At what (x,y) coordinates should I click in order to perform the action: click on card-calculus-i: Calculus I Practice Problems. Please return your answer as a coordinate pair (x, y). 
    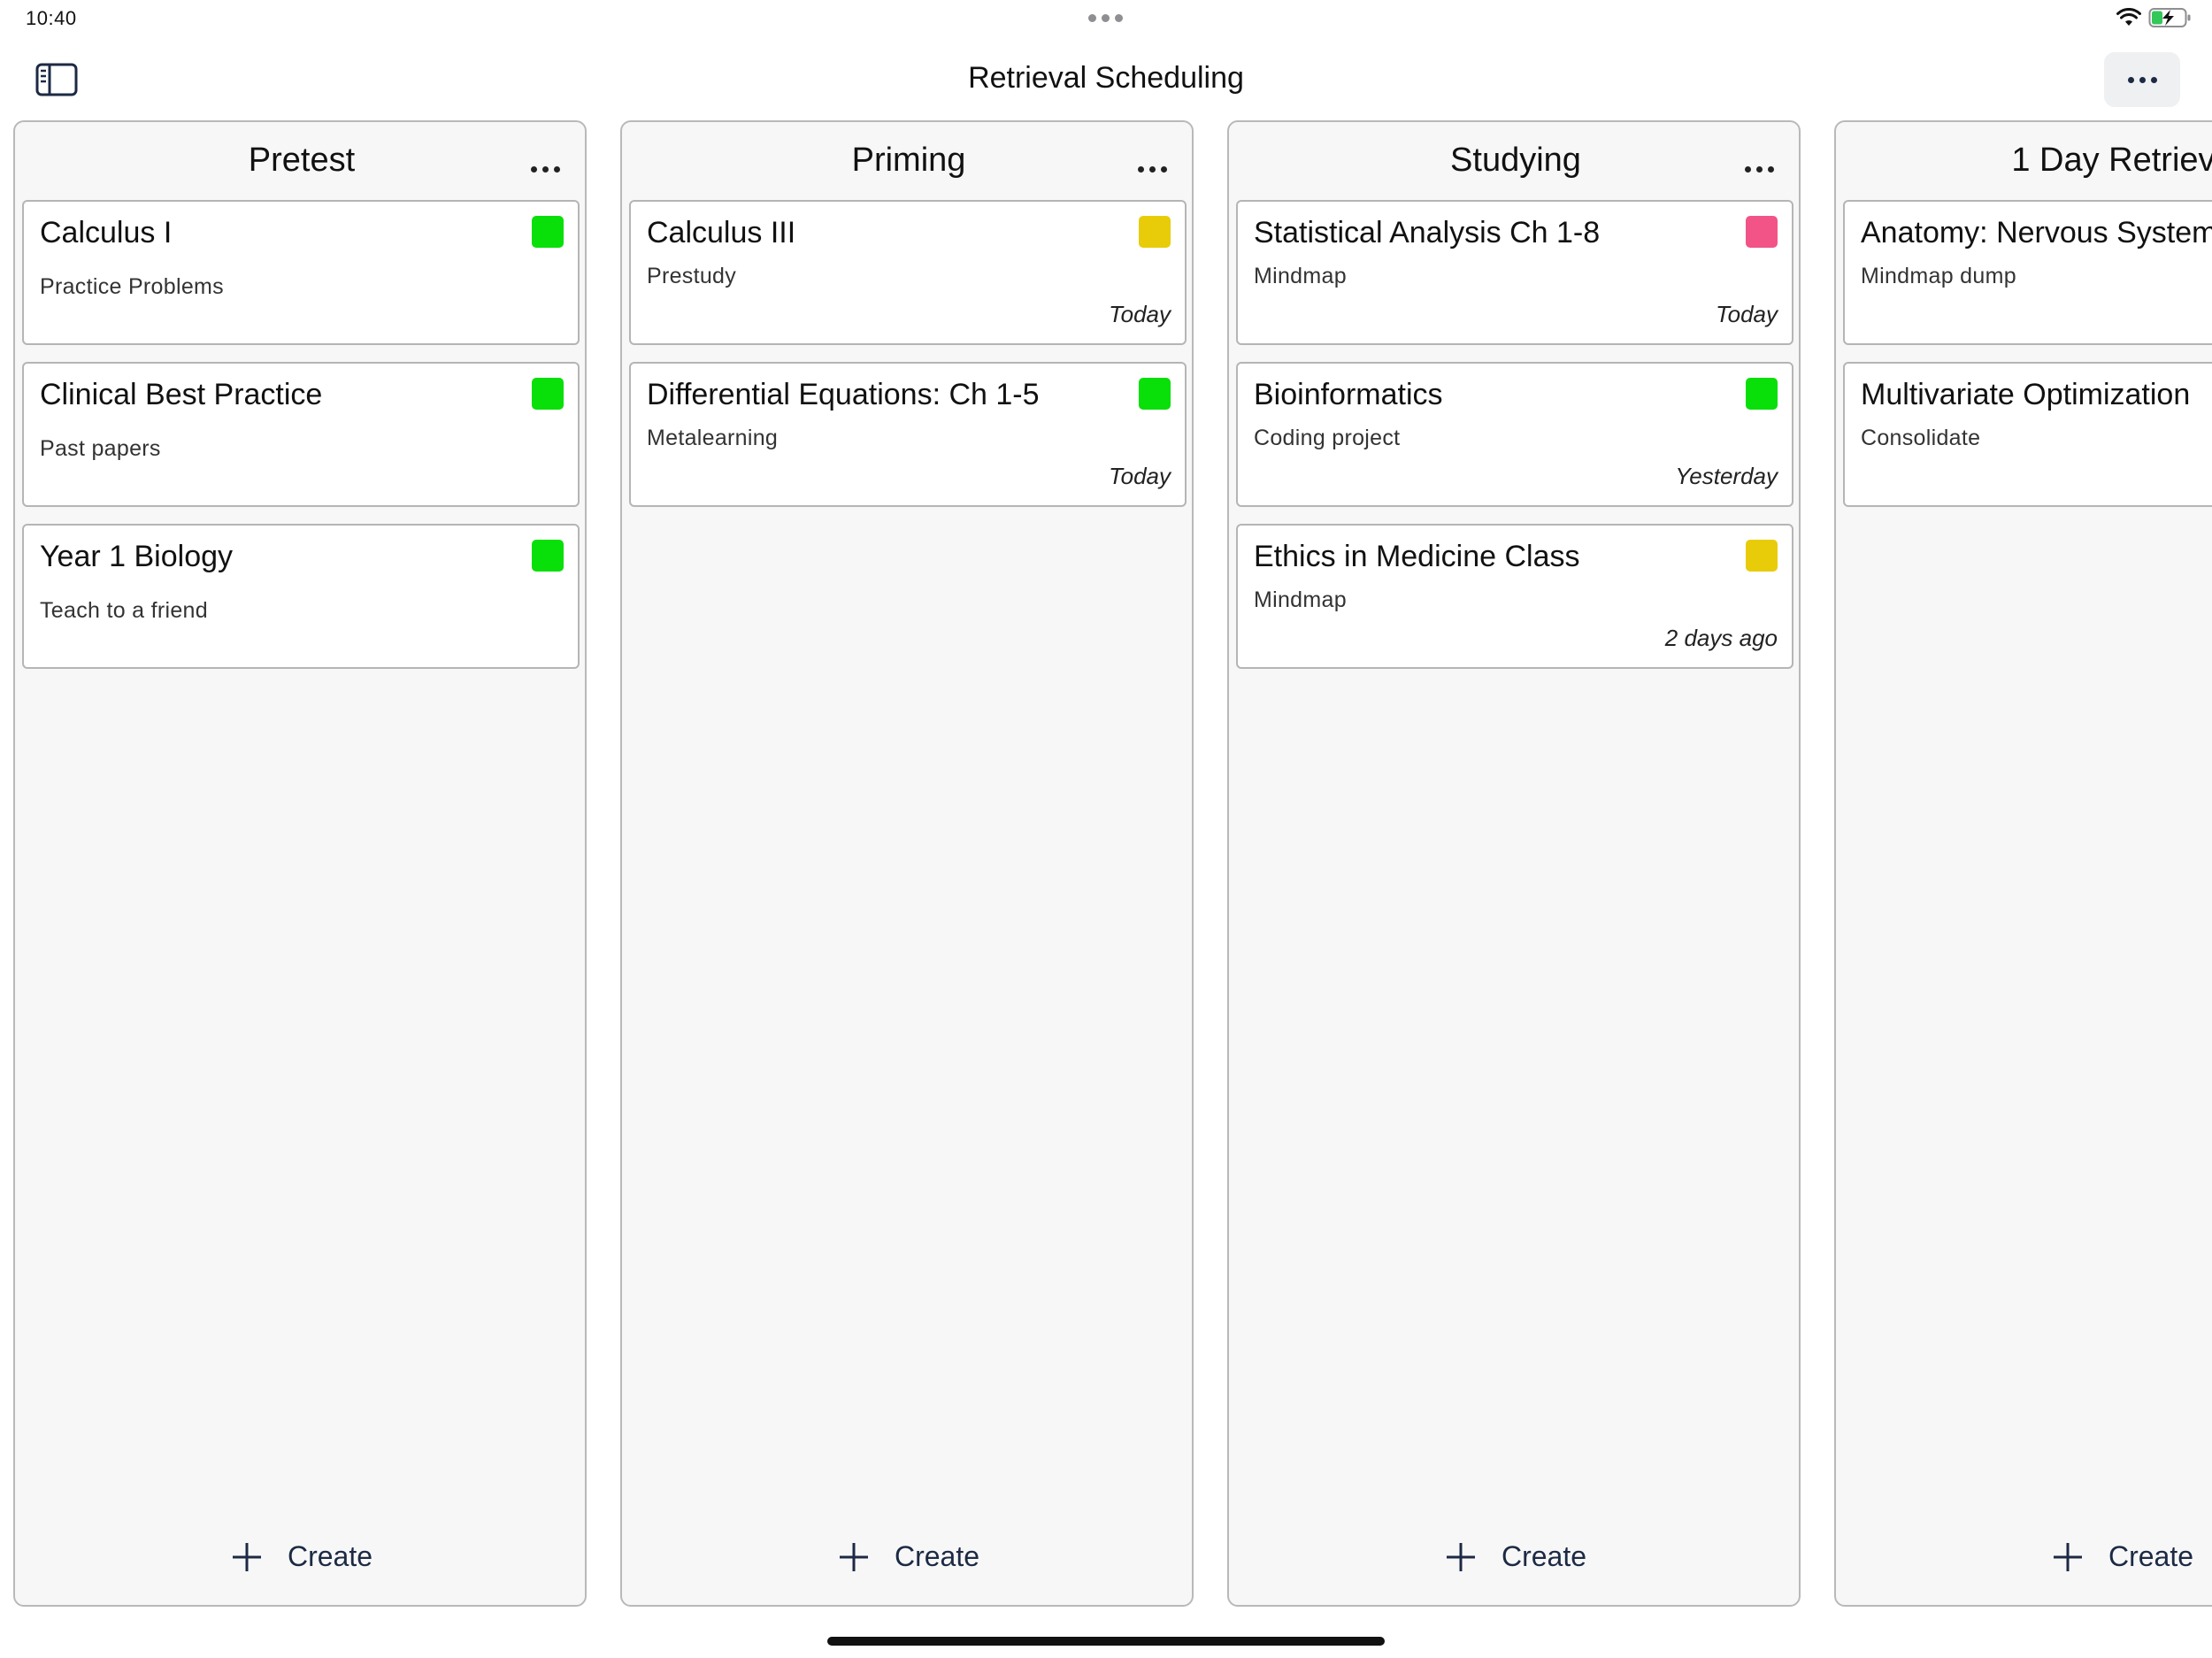
    Looking at the image, I should click on (301, 272).